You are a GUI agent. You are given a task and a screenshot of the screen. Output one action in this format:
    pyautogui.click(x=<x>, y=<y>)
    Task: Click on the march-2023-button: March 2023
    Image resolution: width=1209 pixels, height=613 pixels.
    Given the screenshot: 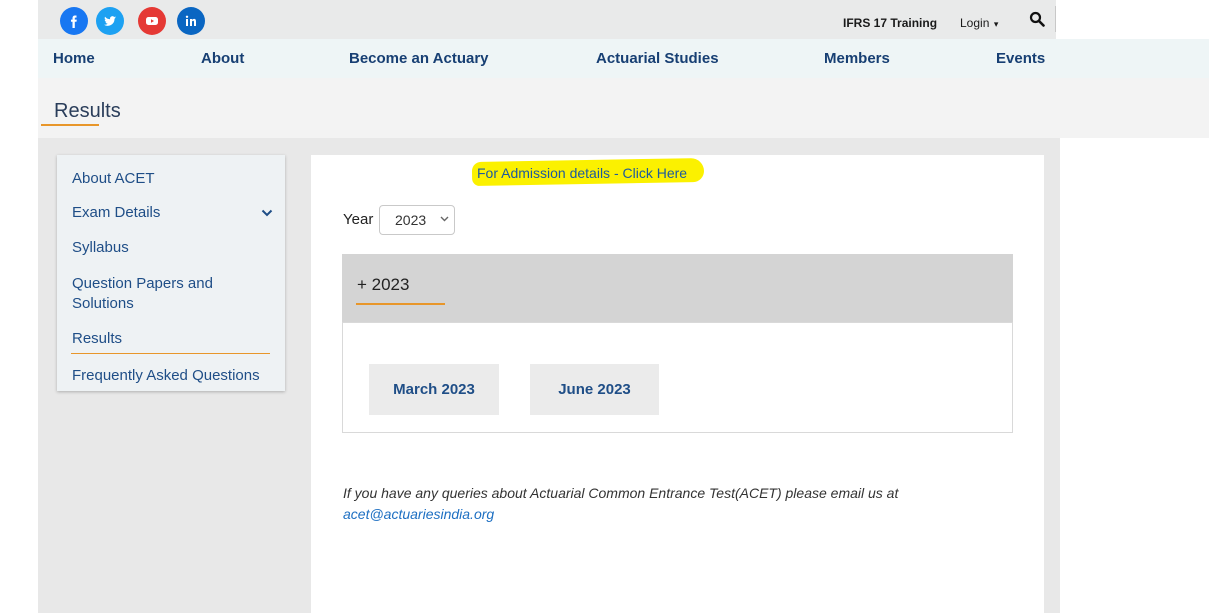 What is the action you would take?
    pyautogui.click(x=434, y=389)
    